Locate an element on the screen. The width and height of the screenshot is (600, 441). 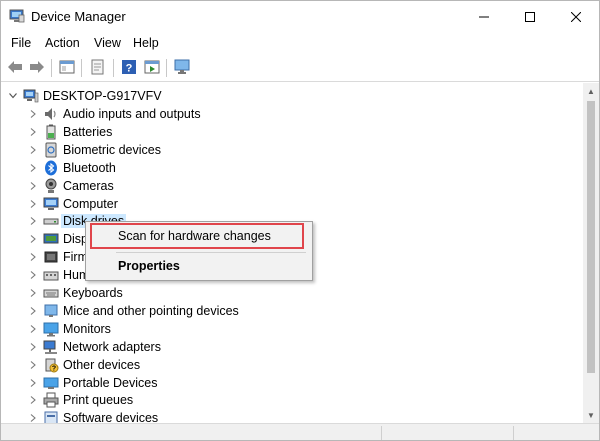
update-driver-icon is located at coordinates (98, 67).